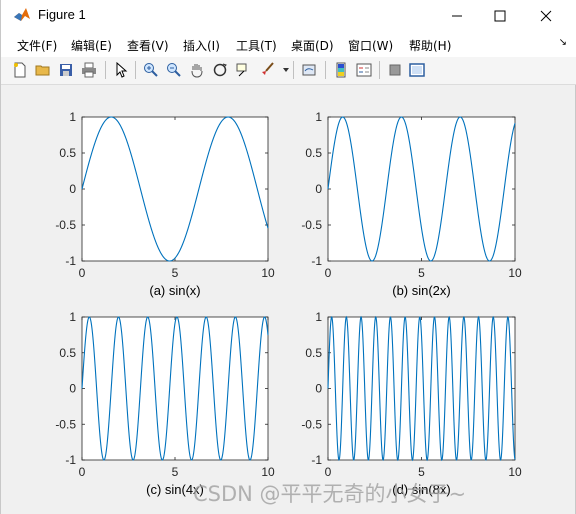  Describe the element at coordinates (220, 70) in the screenshot. I see `rotate-3d-icon` at that location.